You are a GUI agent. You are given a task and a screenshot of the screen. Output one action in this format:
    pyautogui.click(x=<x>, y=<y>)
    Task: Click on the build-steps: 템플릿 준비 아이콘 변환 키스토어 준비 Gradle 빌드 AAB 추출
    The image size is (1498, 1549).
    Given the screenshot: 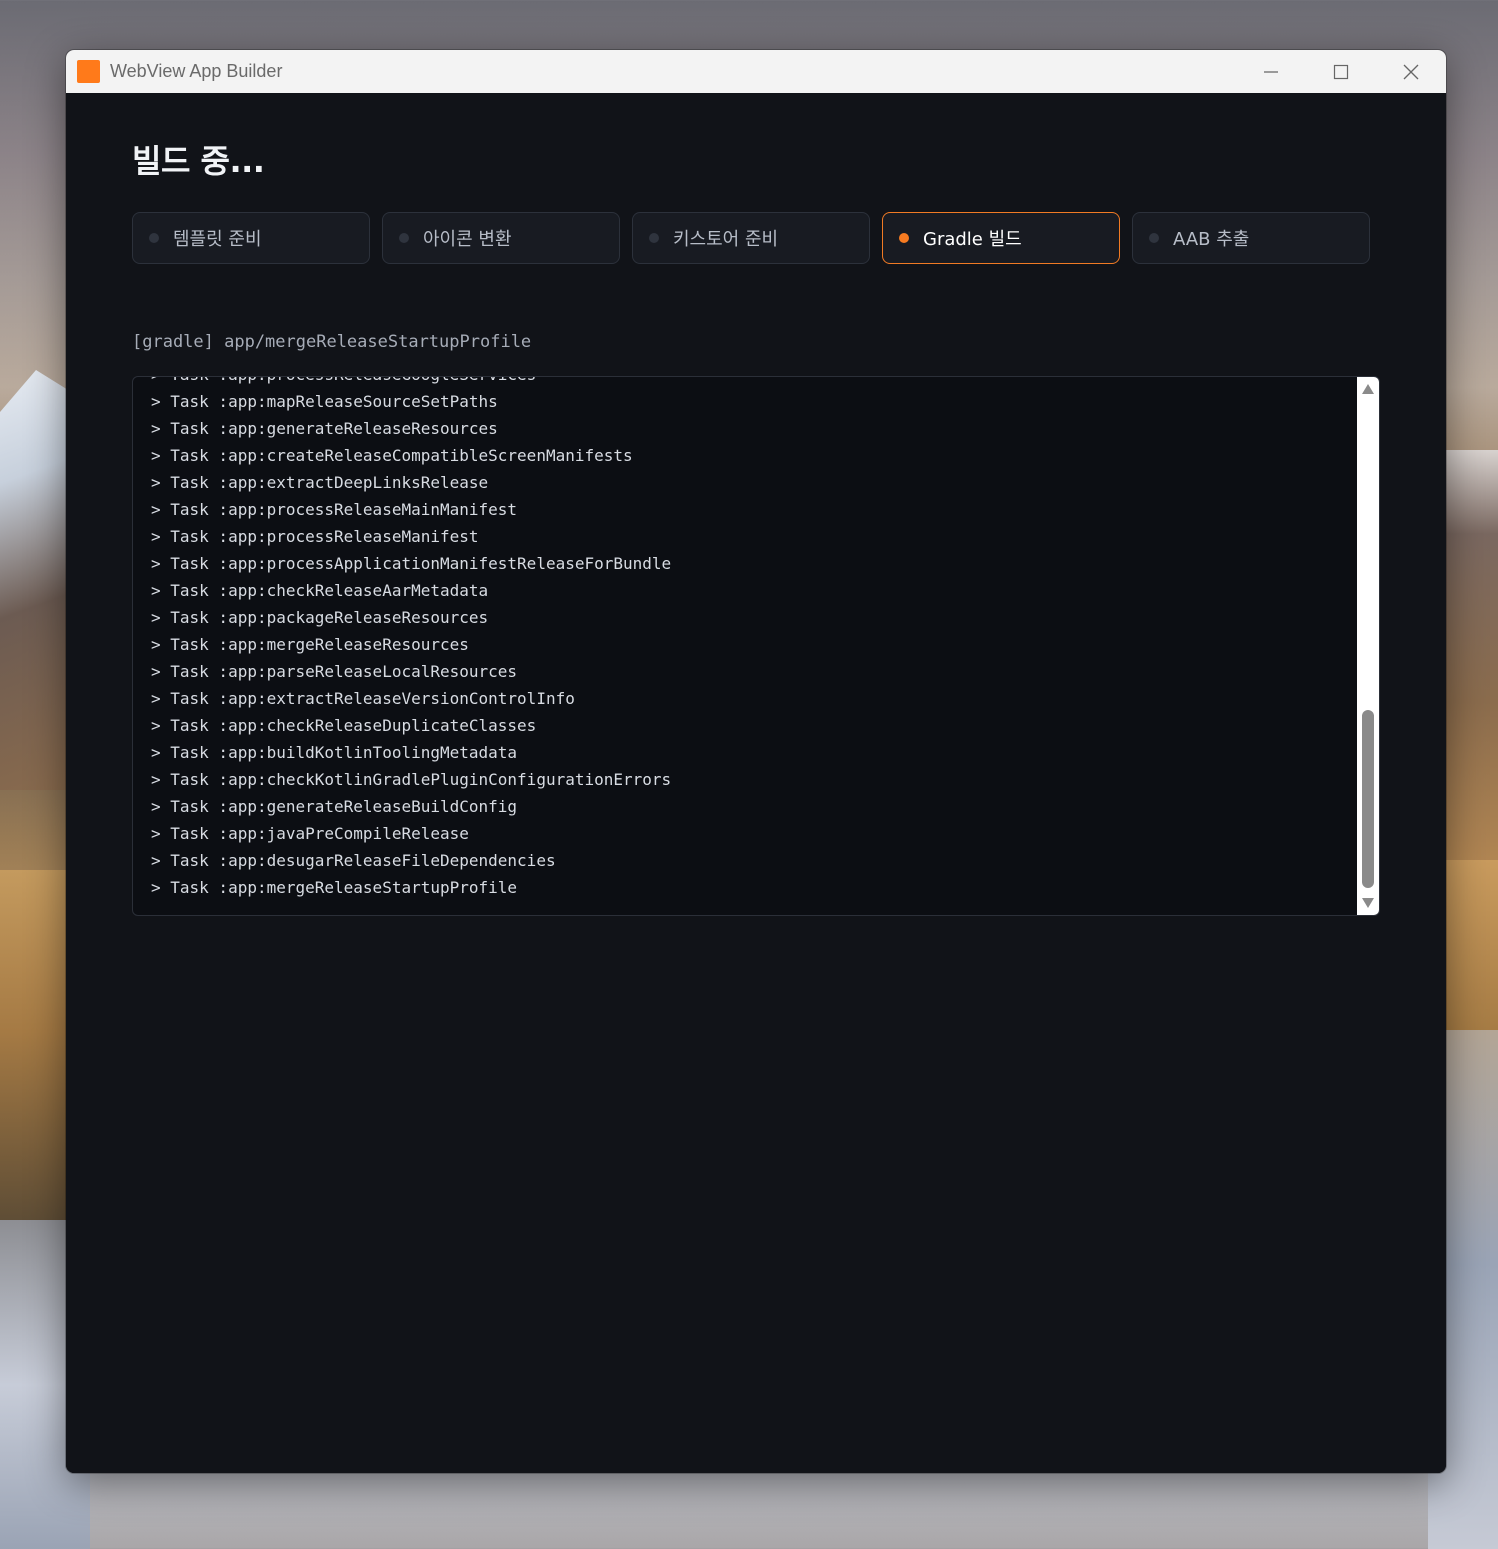 What is the action you would take?
    pyautogui.click(x=751, y=238)
    